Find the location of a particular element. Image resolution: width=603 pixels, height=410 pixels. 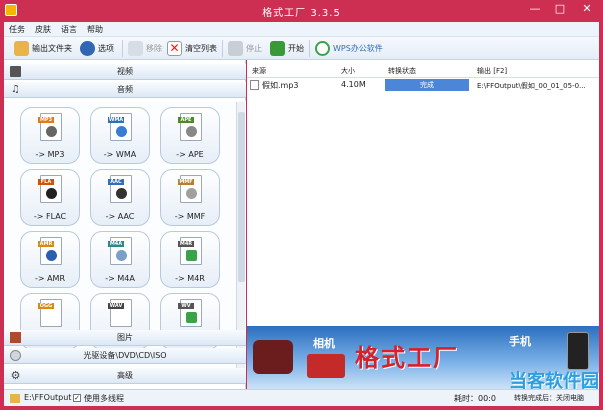

audio-file-icon: WAV is located at coordinates (120, 313).